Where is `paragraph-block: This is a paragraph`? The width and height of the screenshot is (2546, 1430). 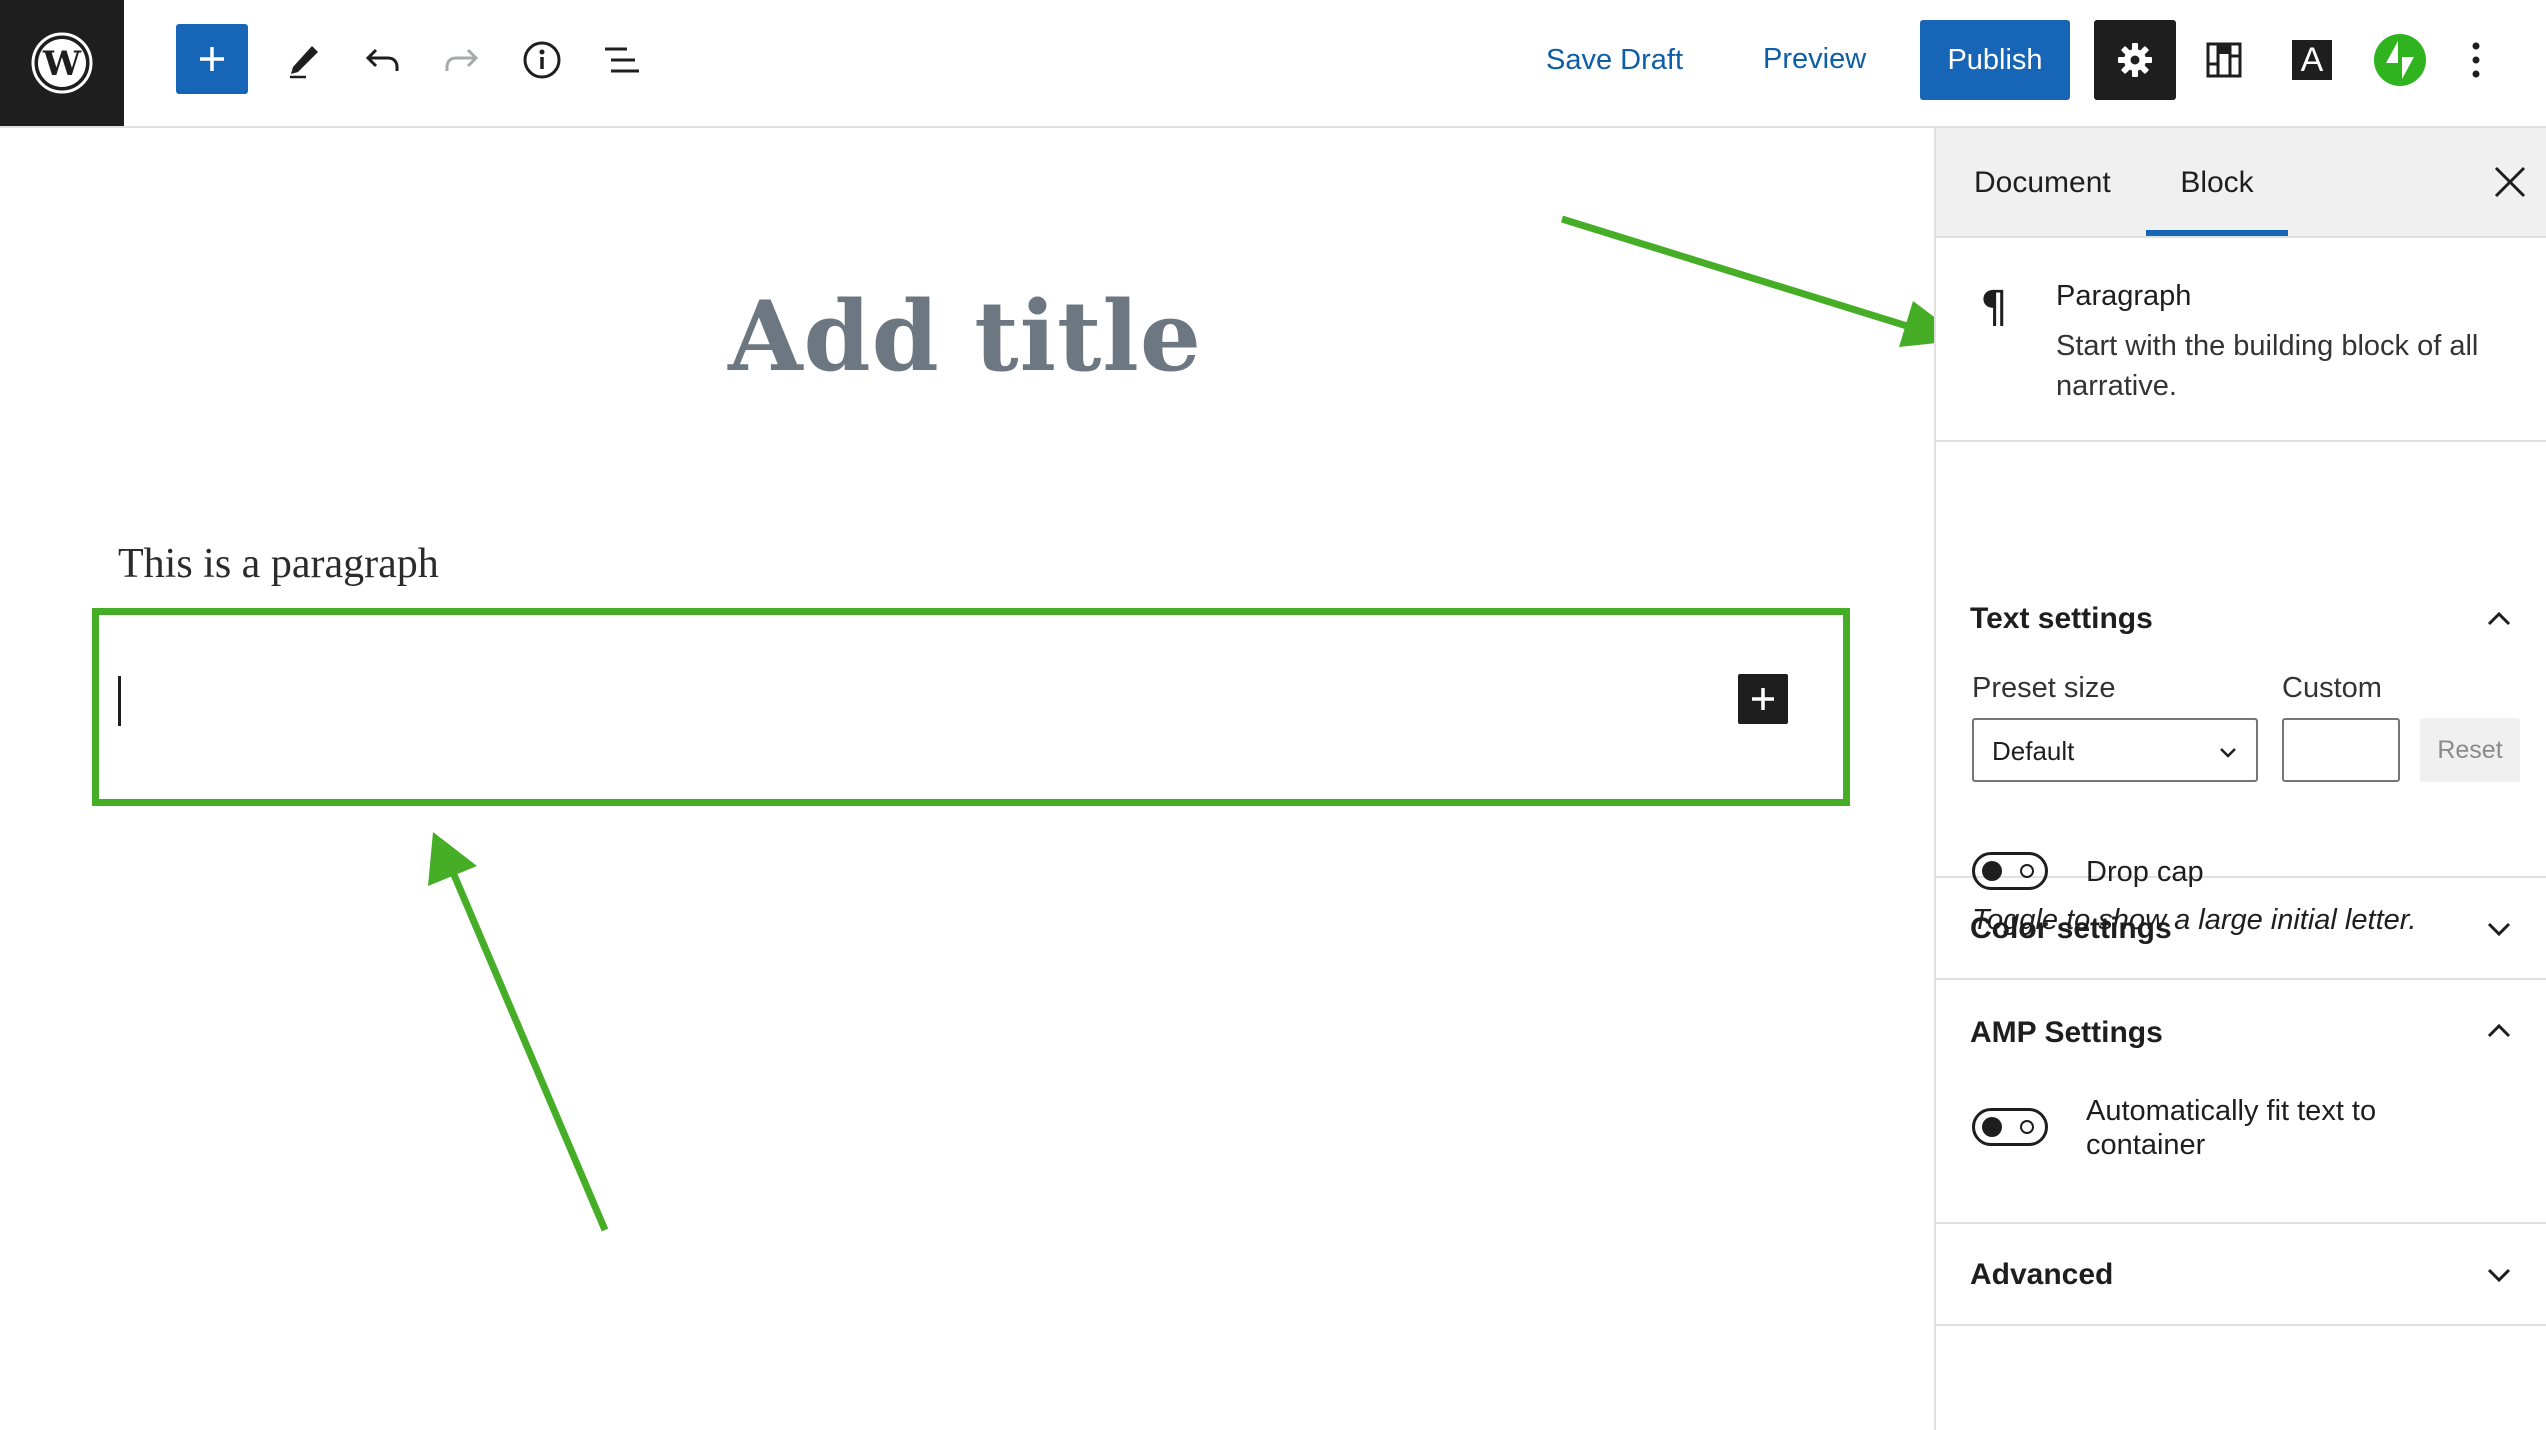 paragraph-block: This is a paragraph is located at coordinates (278, 564).